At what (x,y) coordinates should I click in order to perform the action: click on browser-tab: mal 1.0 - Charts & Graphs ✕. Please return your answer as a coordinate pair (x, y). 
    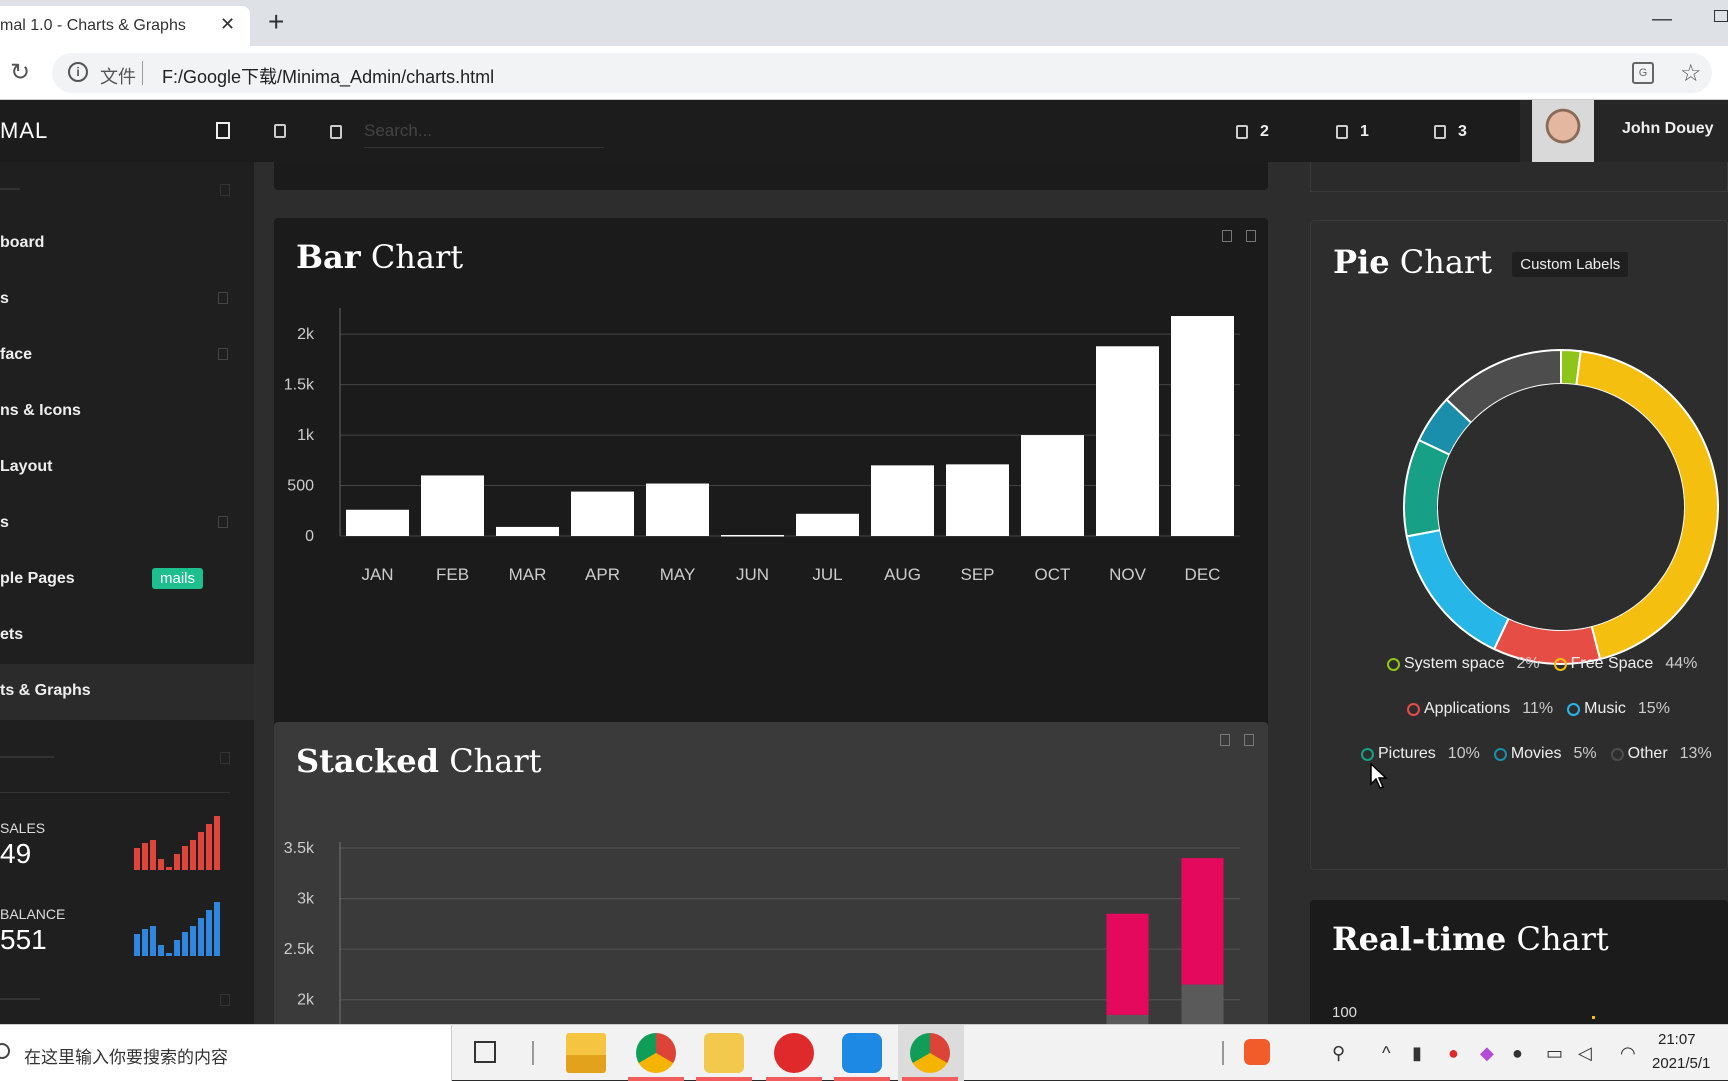
    Looking at the image, I should click on (125, 26).